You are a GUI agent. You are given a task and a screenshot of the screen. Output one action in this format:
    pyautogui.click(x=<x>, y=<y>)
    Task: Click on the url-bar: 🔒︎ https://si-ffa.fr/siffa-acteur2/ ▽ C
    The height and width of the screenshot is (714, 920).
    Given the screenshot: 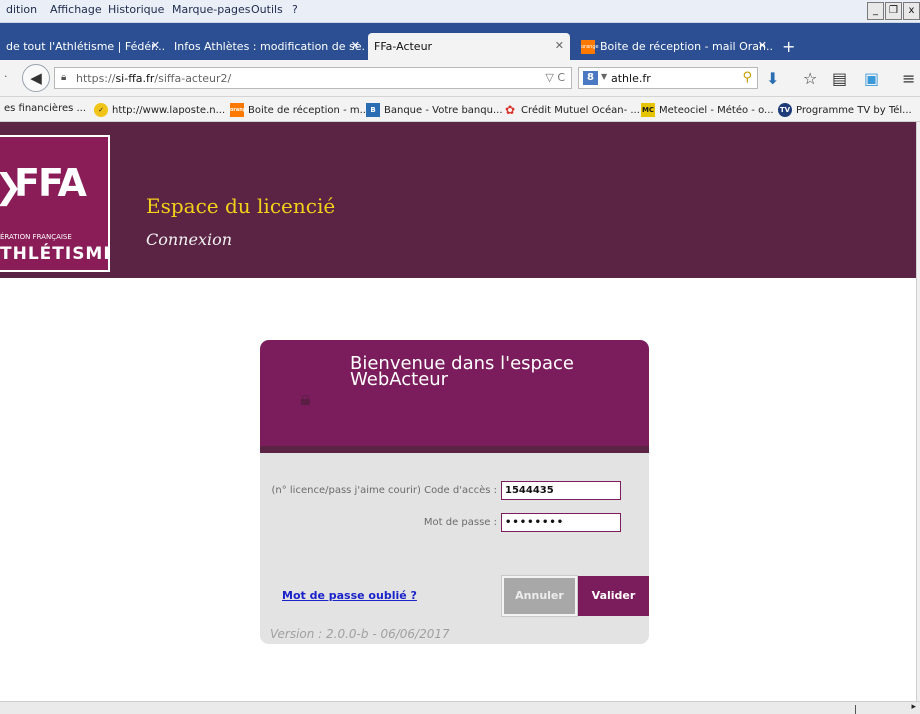 What is the action you would take?
    pyautogui.click(x=313, y=78)
    